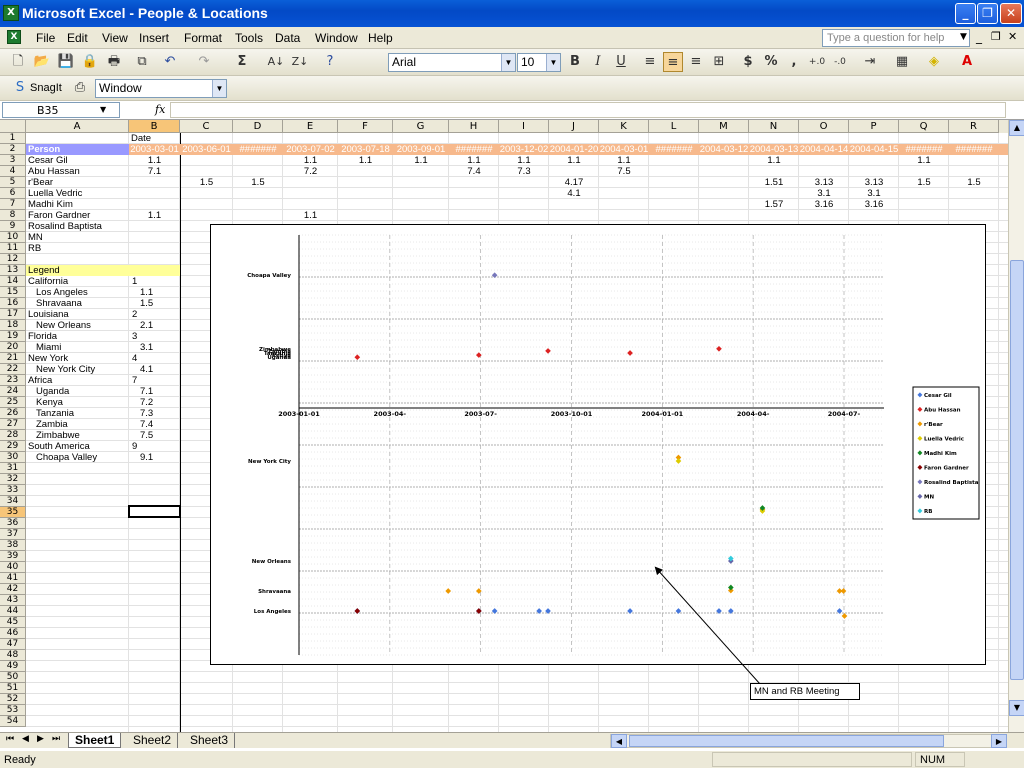  I want to click on location-code-cell: 7.4, so click(474, 171).